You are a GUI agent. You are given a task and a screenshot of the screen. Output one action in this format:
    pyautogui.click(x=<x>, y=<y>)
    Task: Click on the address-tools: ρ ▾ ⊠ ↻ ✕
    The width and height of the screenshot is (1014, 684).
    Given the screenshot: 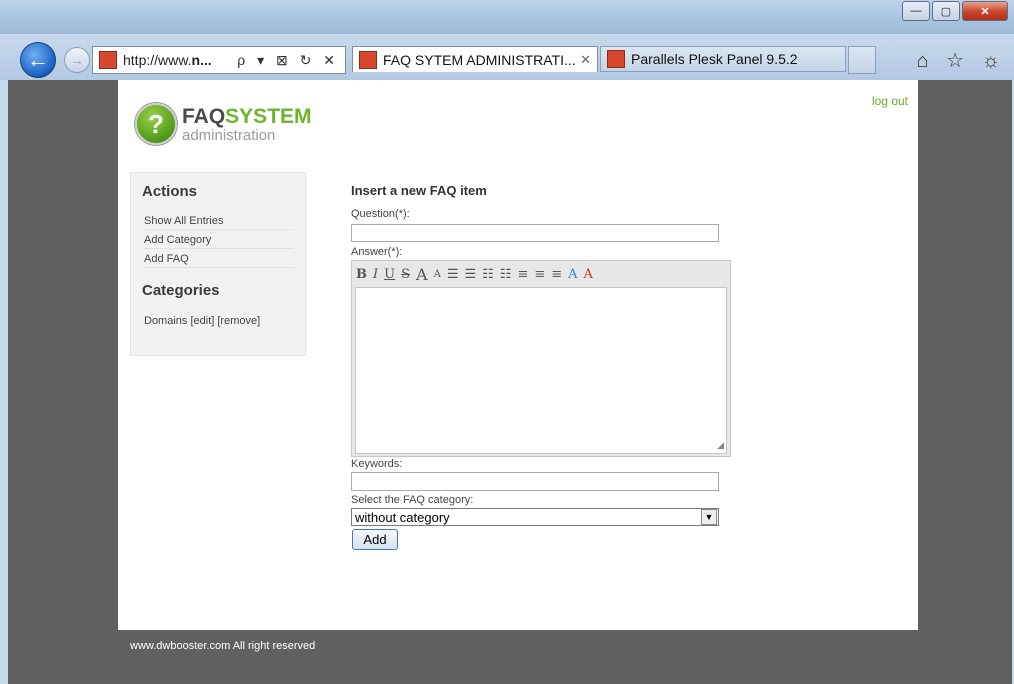 What is the action you would take?
    pyautogui.click(x=288, y=60)
    